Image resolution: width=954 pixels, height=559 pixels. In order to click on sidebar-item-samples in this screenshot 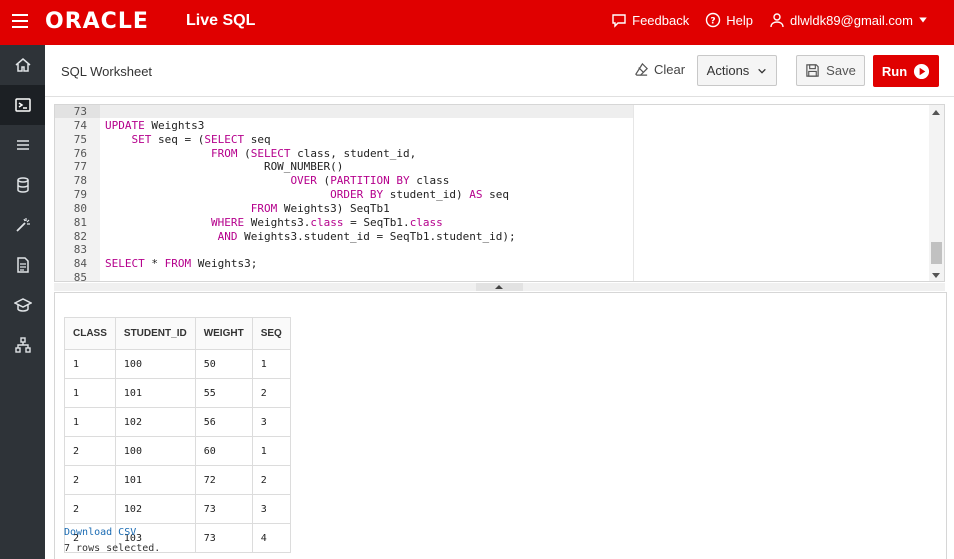, I will do `click(22, 345)`.